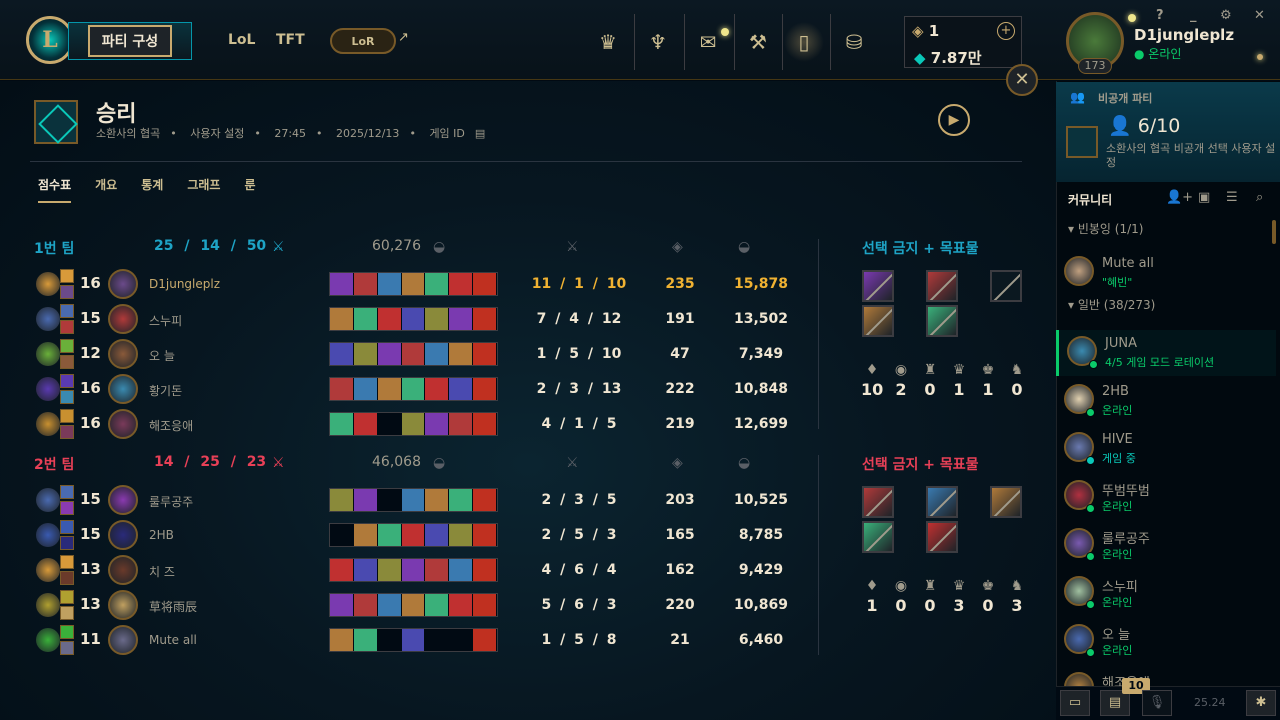  Describe the element at coordinates (1259, 15) in the screenshot. I see `close-window-button: ✕` at that location.